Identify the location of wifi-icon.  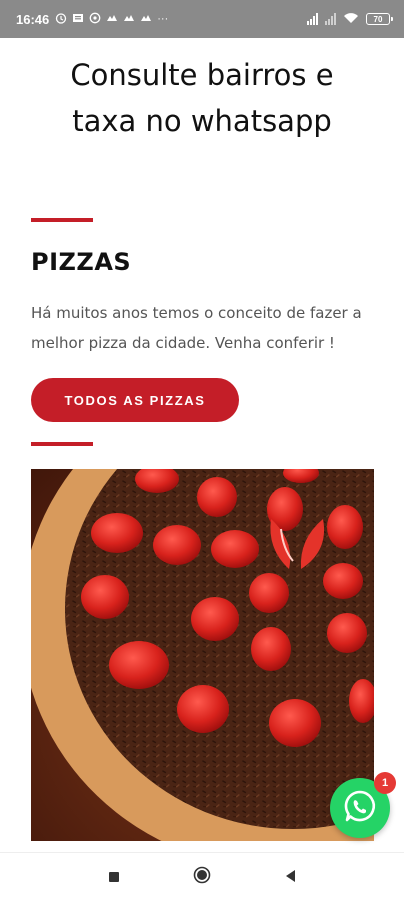
(351, 19).